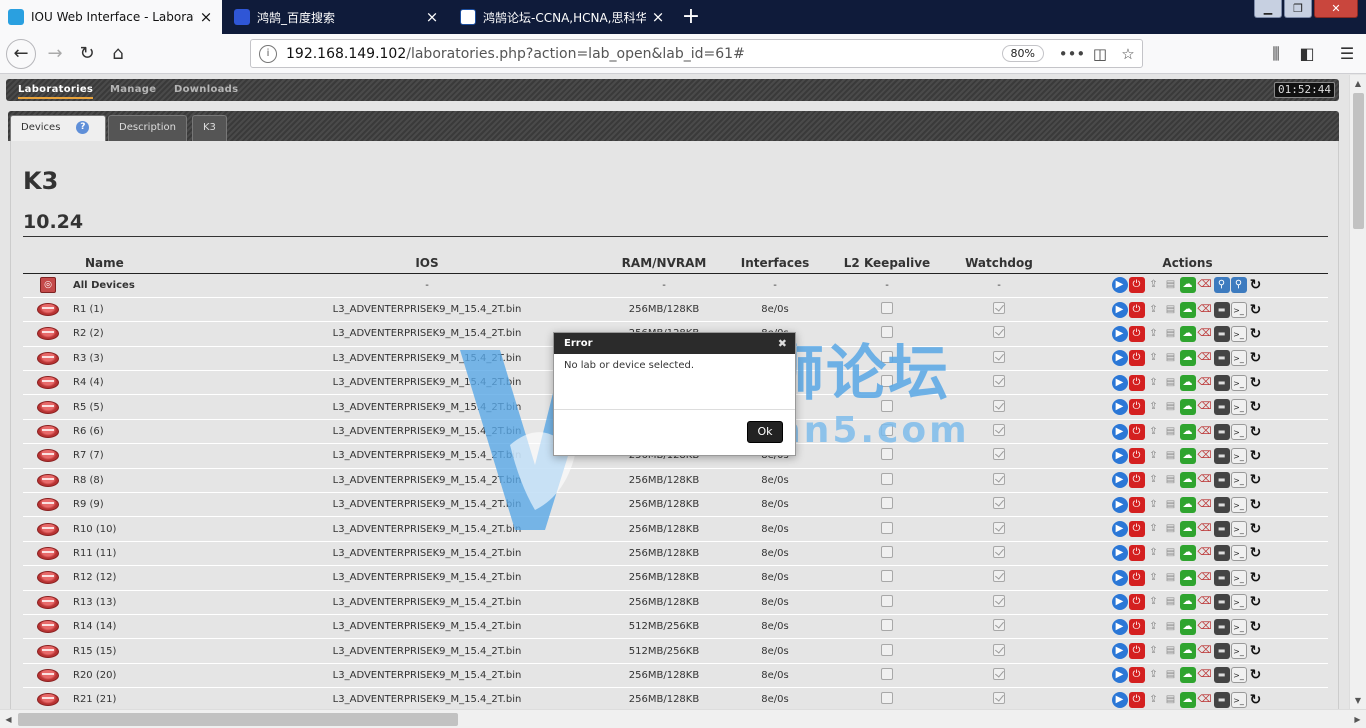 Image resolution: width=1366 pixels, height=728 pixels. I want to click on bookmark-star-icon: ☆, so click(1128, 54).